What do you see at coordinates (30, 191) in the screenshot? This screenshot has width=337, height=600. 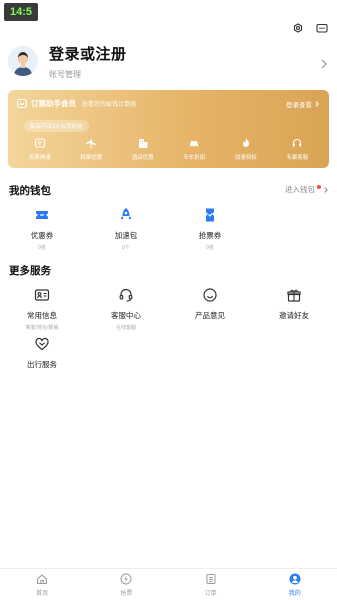 I see `wallet-title: 我的钱包` at bounding box center [30, 191].